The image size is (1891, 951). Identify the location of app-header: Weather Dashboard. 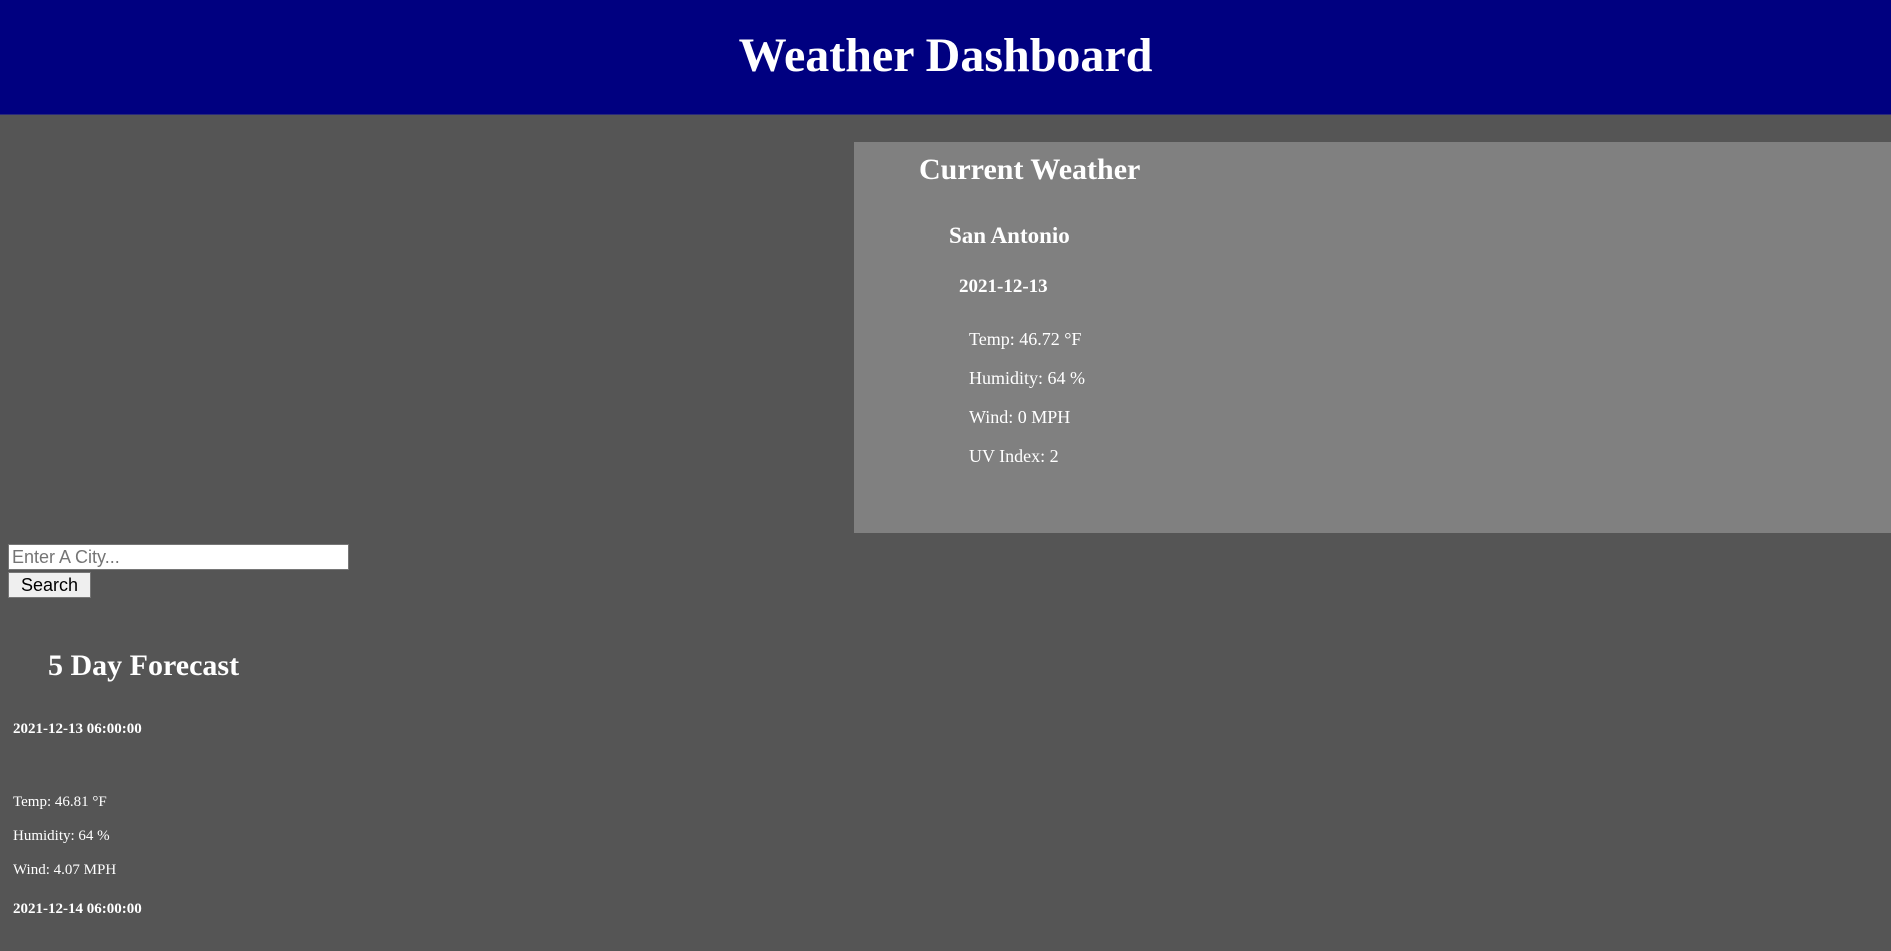
(945, 57).